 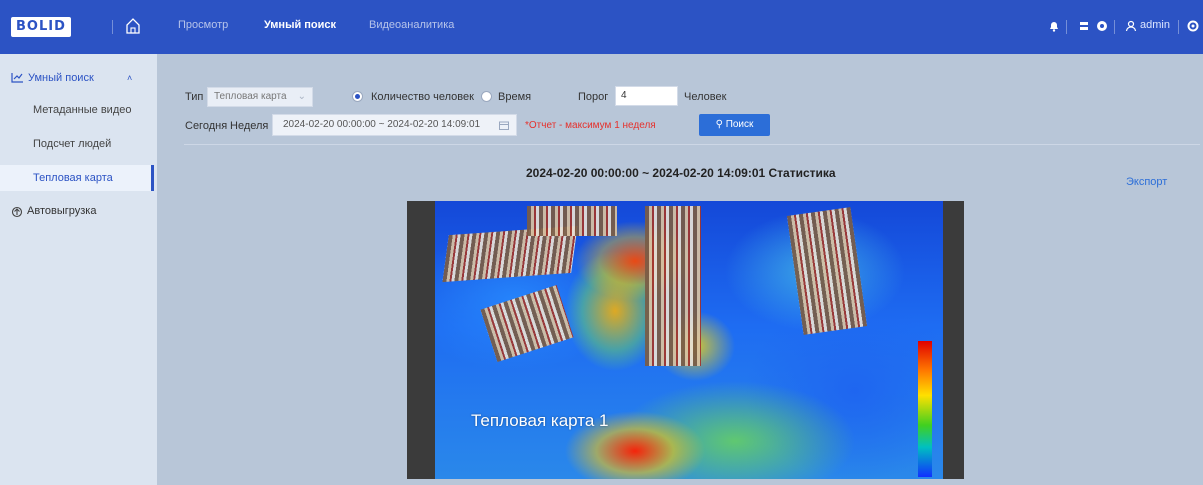 I want to click on storage-icon, so click(x=1084, y=26).